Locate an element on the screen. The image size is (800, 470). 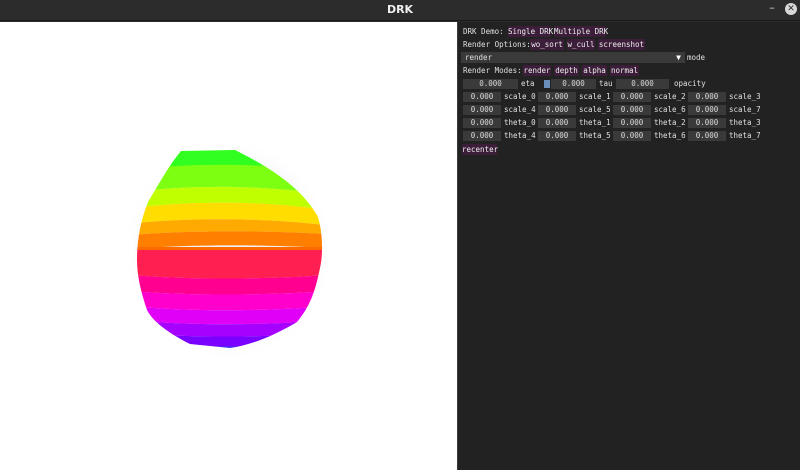
single-drk-button: Single DRK is located at coordinates (530, 31).